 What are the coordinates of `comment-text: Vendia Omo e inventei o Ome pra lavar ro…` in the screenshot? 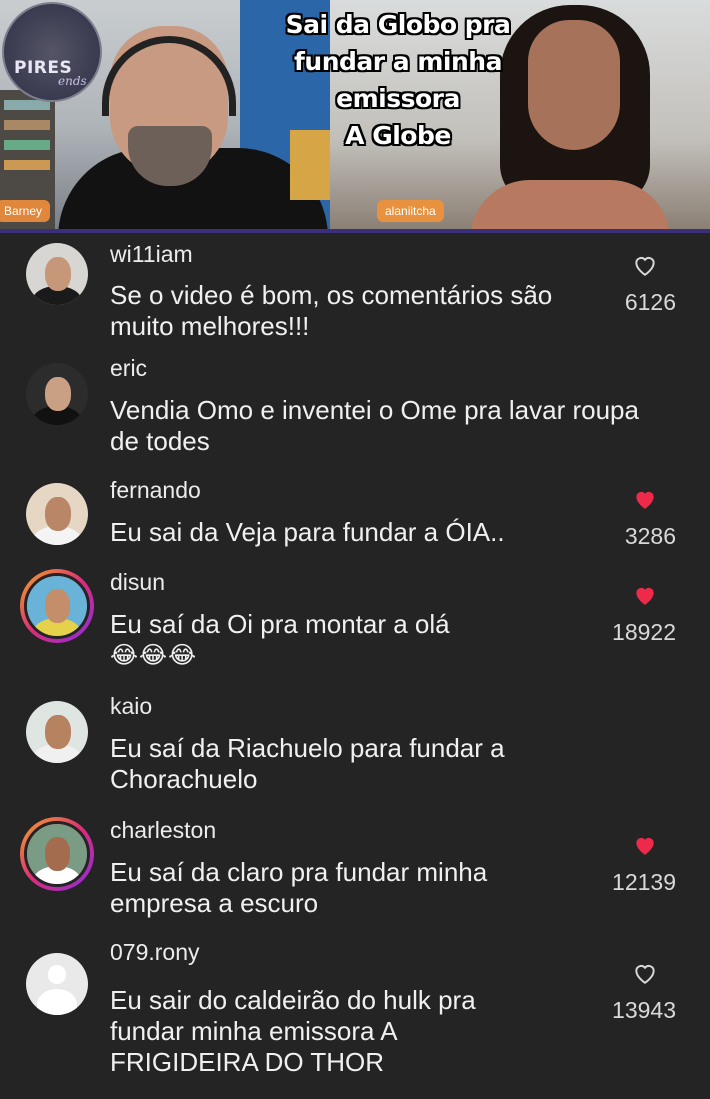 It's located at (374, 425).